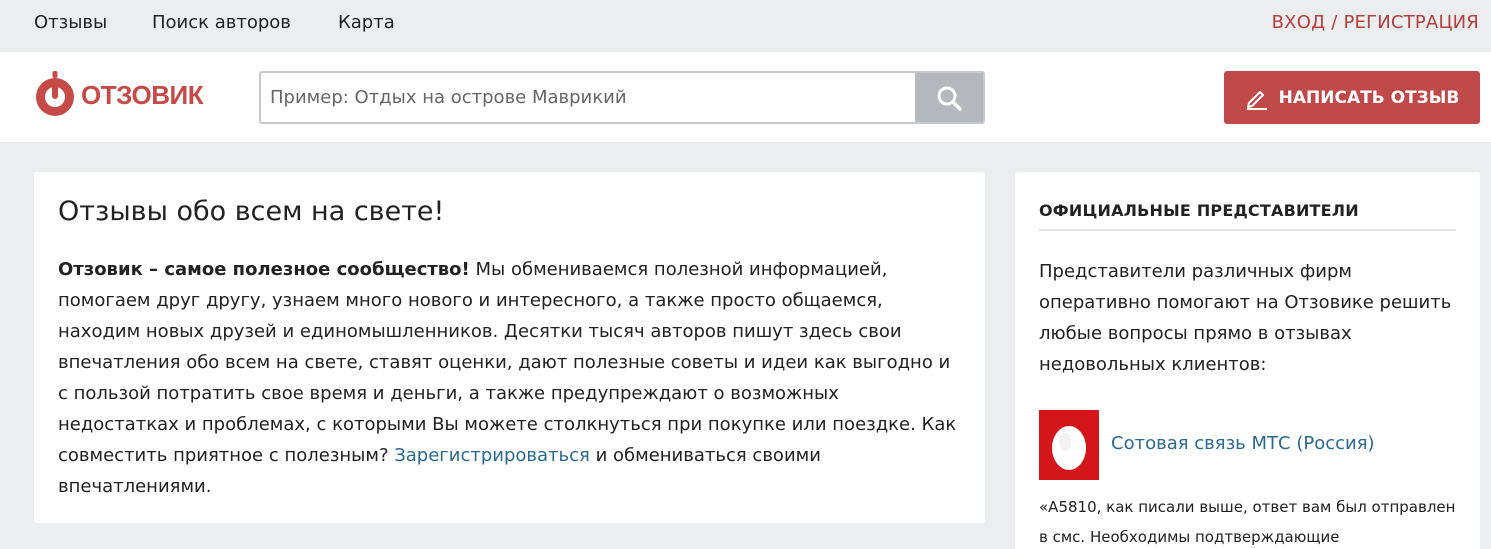 The image size is (1491, 549). I want to click on intro-bold: Отзовик – самое полезное сообщество!, so click(264, 269).